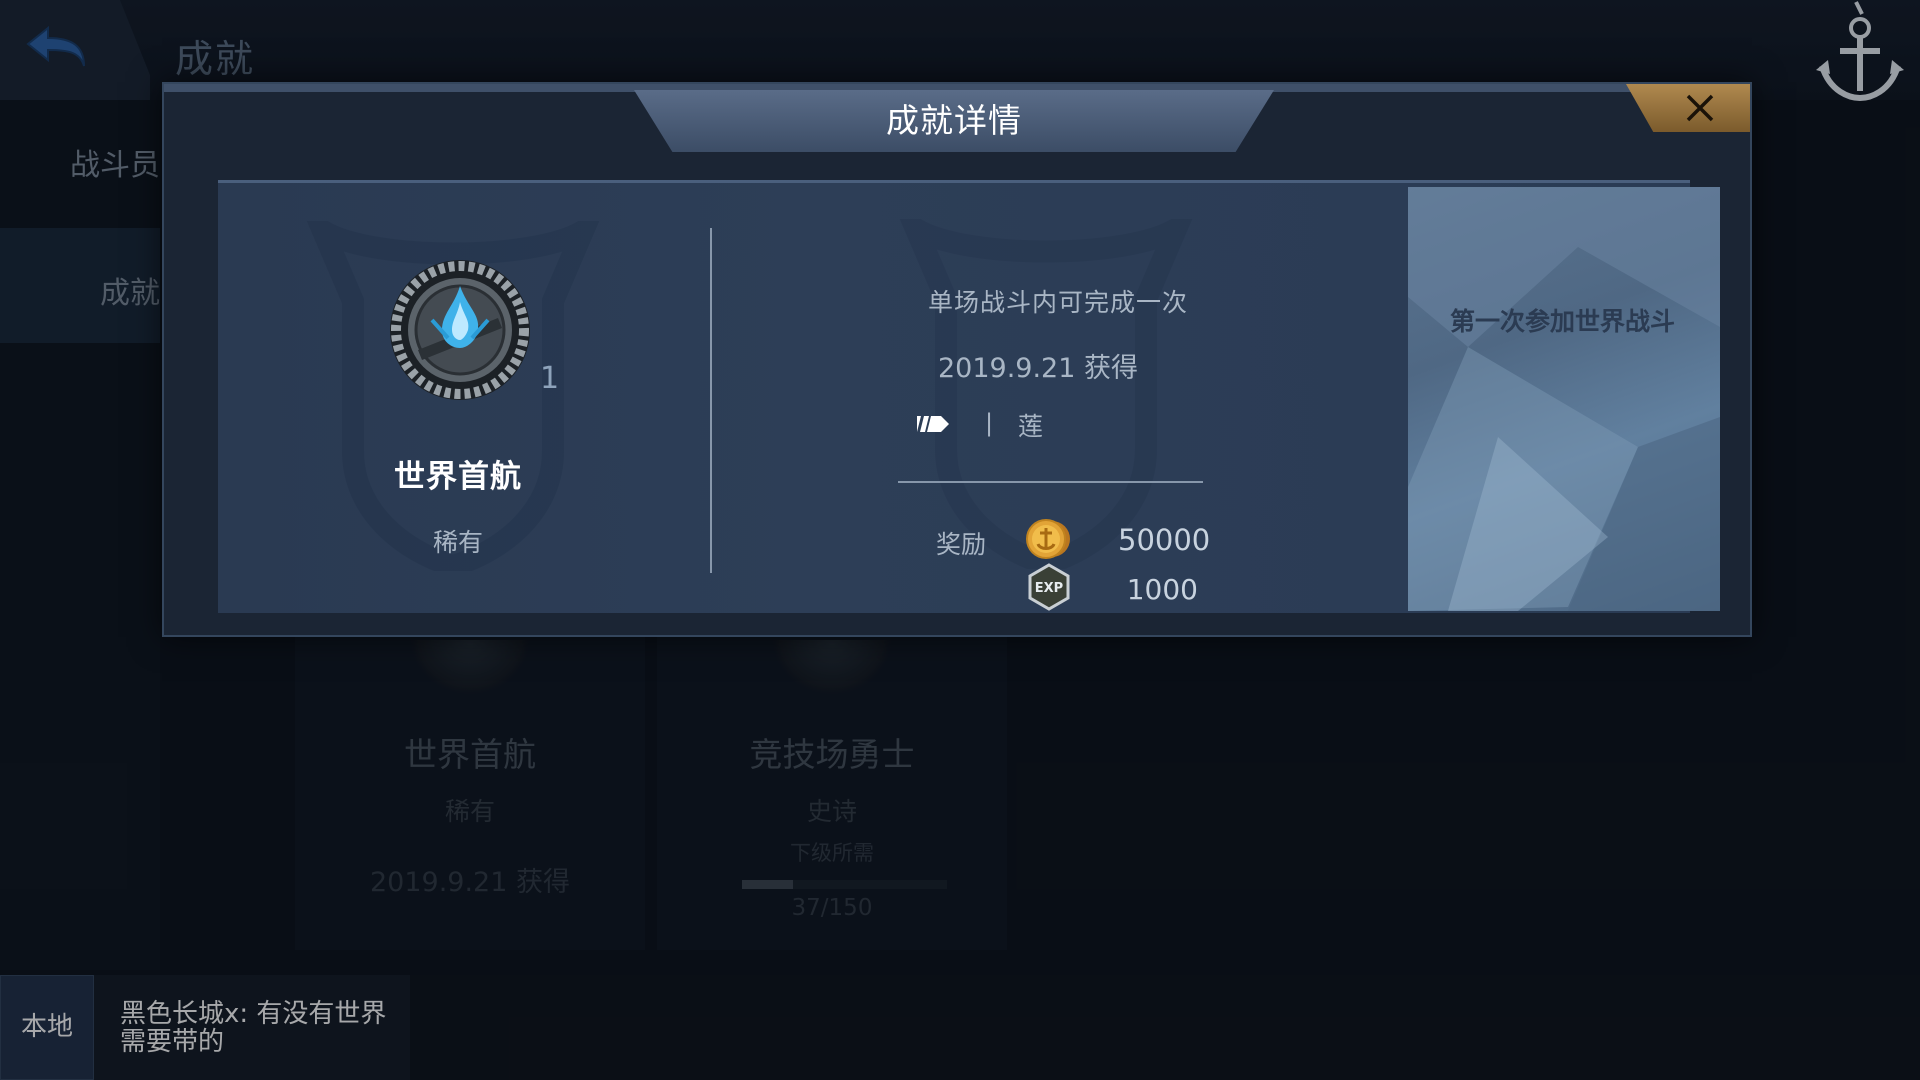 The height and width of the screenshot is (1080, 1920). What do you see at coordinates (1164, 540) in the screenshot?
I see `reward-coin-value: 50000` at bounding box center [1164, 540].